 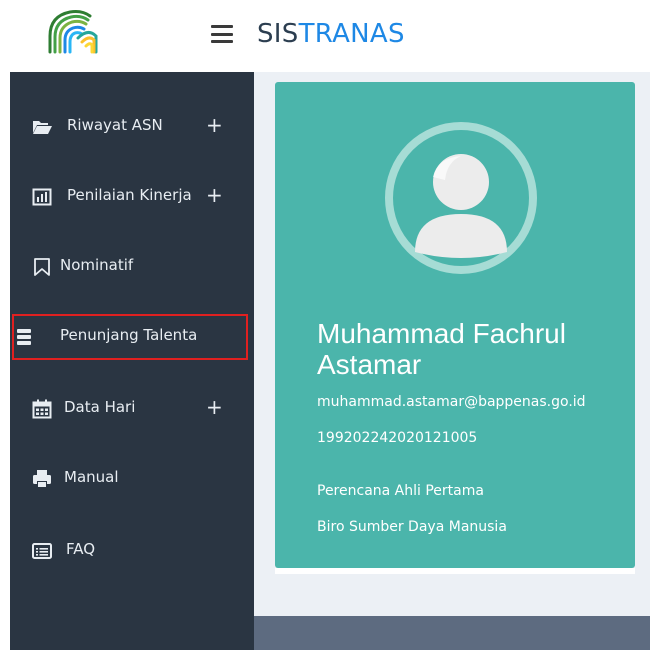 What do you see at coordinates (42, 267) in the screenshot?
I see `bookmark-icon` at bounding box center [42, 267].